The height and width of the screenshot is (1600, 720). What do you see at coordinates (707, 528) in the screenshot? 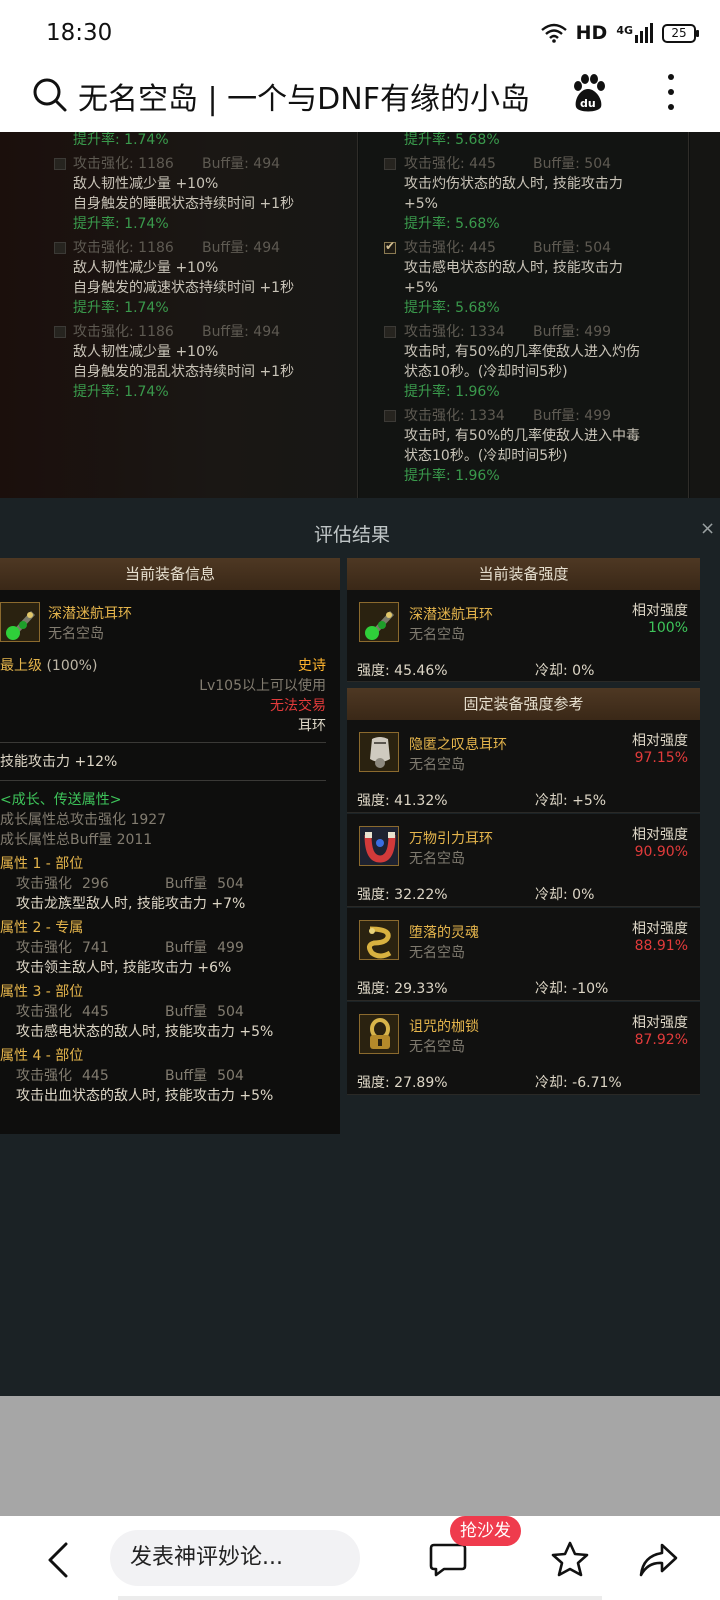
I see `close-icon: ×` at bounding box center [707, 528].